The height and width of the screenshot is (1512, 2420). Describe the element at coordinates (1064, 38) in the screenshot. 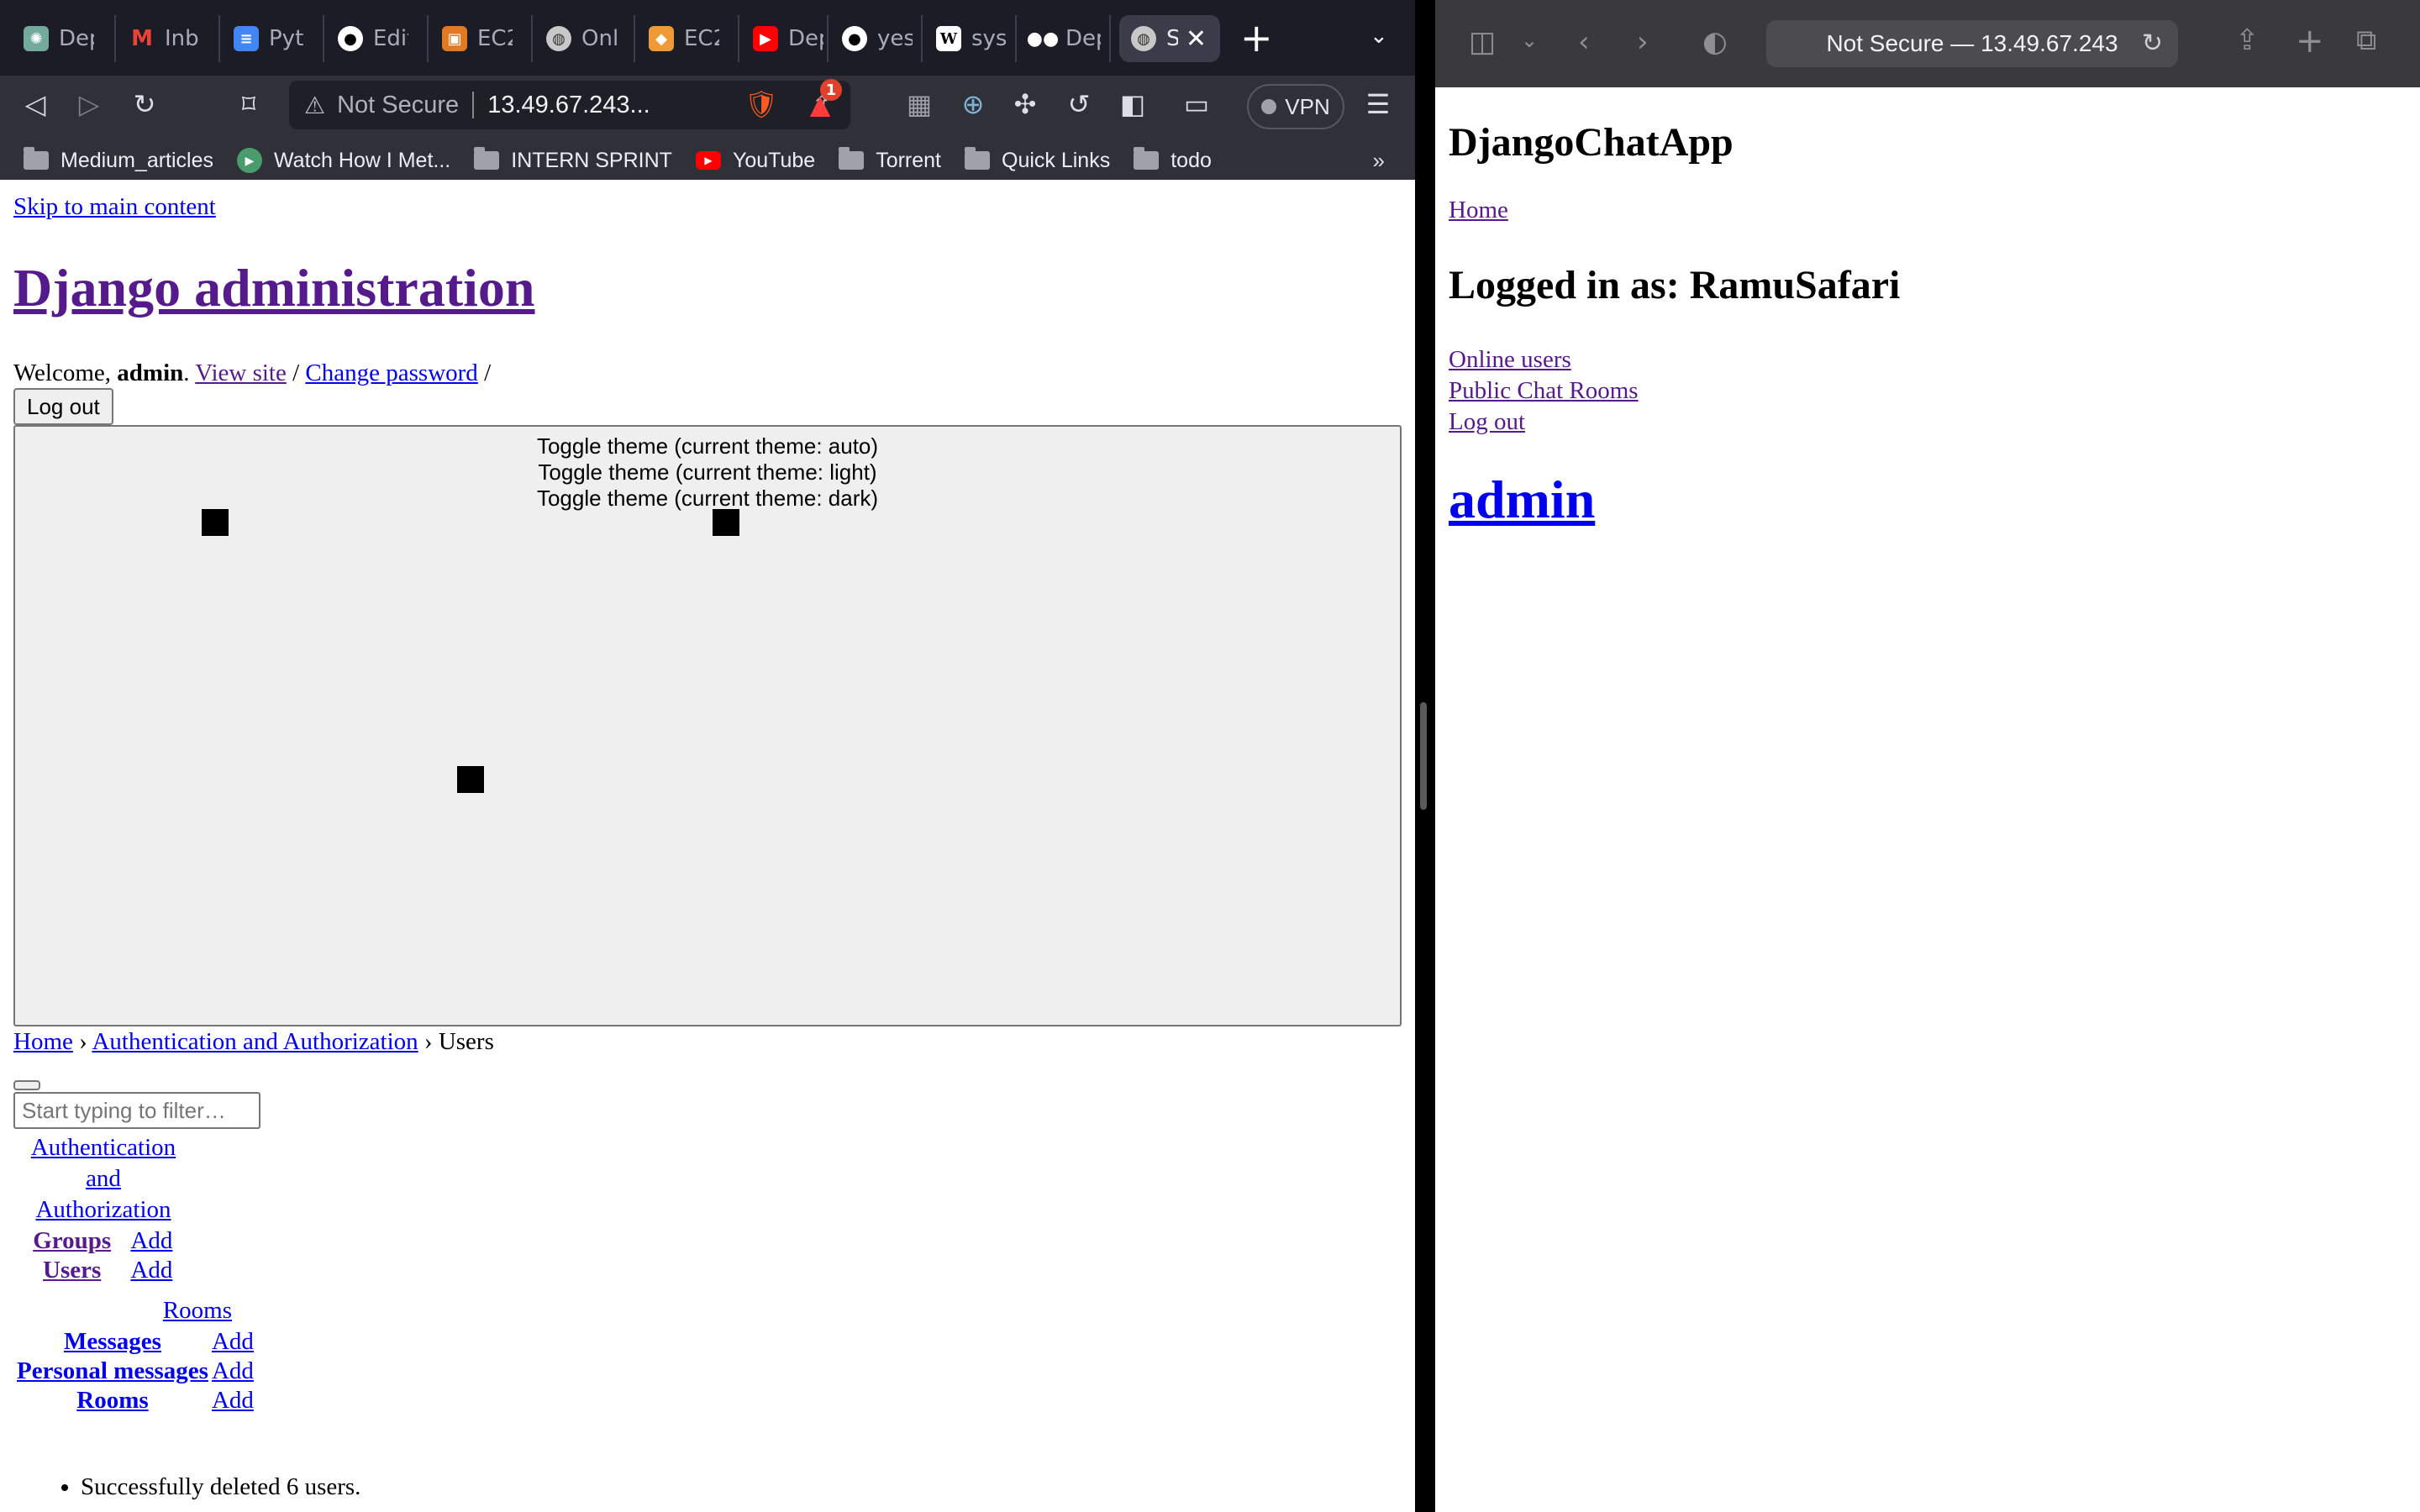

I see `tab-medium: ●● Dep` at that location.